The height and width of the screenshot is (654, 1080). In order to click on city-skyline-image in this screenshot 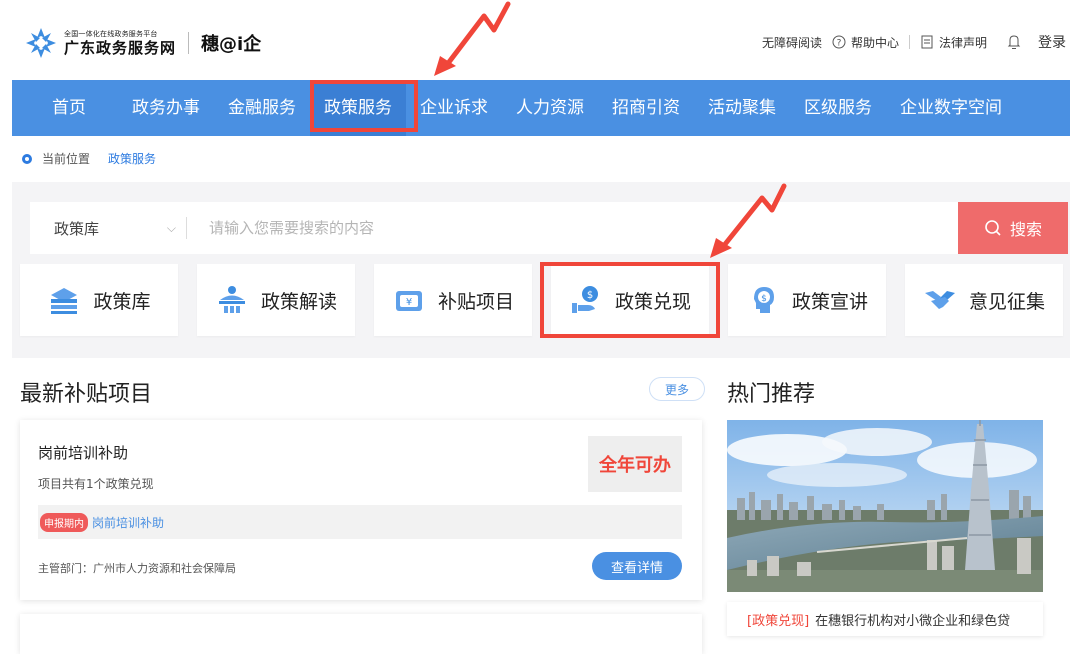, I will do `click(885, 506)`.